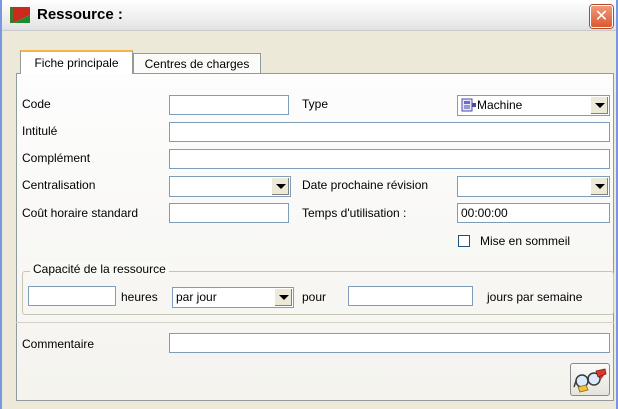 This screenshot has width=618, height=409. Describe the element at coordinates (229, 105) in the screenshot. I see `code-field` at that location.